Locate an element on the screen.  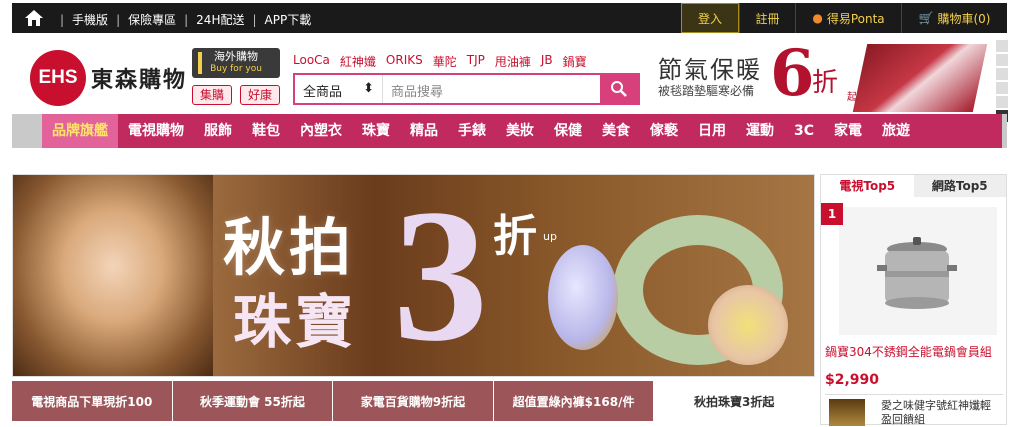
nav-item: 珠寶 is located at coordinates (376, 131).